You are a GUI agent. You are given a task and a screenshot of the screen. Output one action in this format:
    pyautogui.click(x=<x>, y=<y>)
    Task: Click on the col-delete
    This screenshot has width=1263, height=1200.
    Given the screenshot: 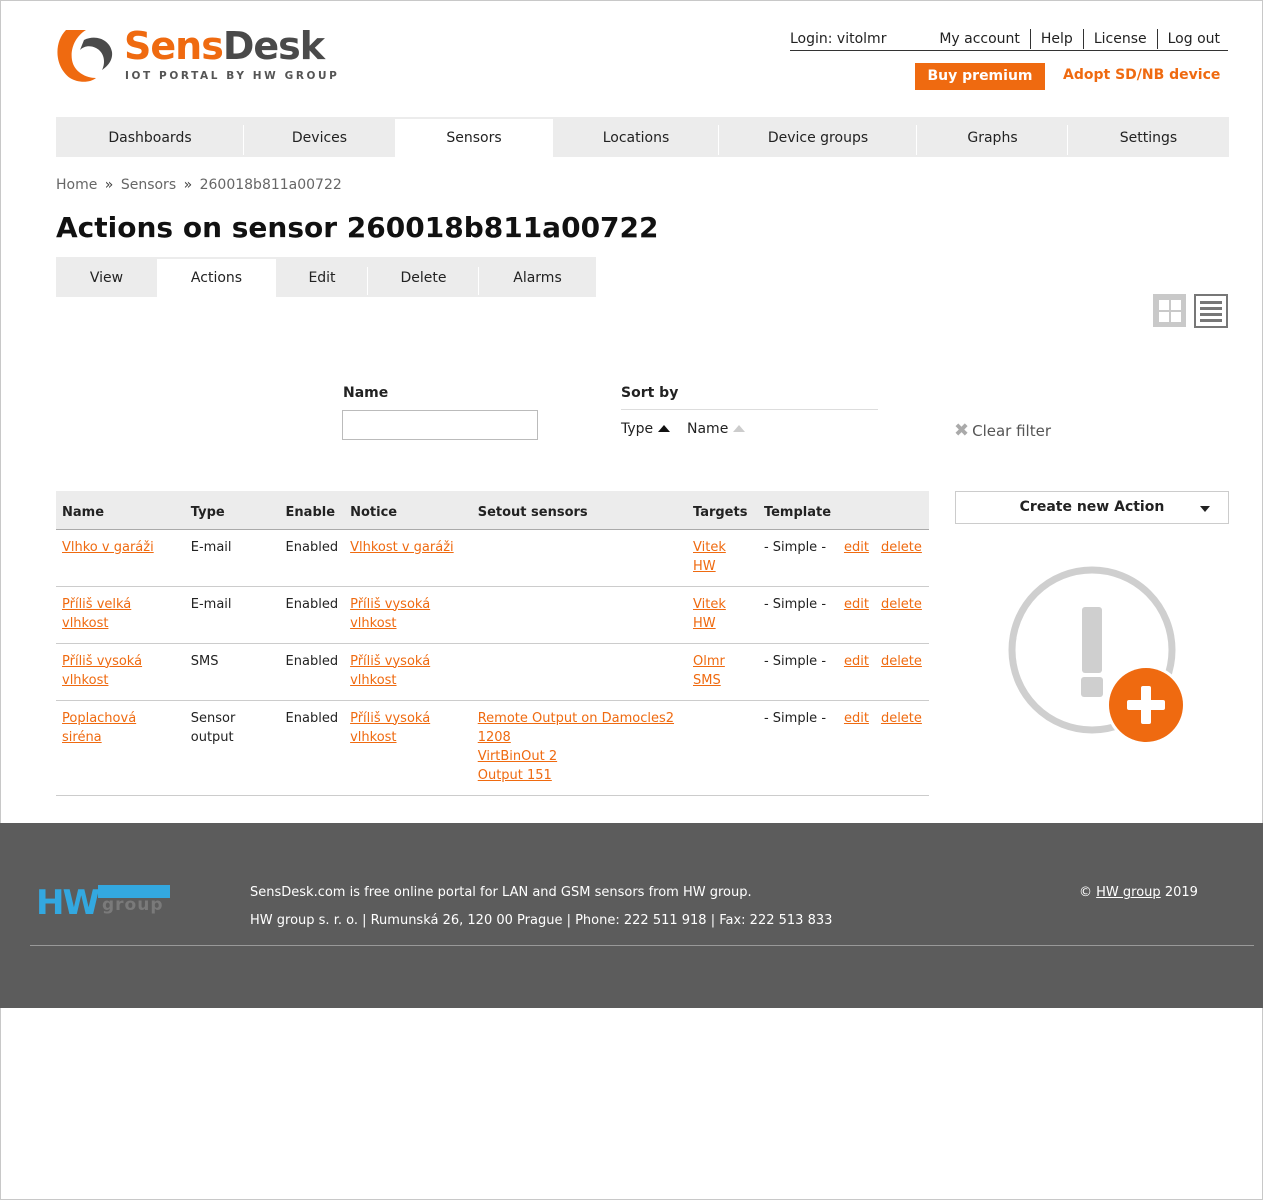 What is the action you would take?
    pyautogui.click(x=901, y=510)
    